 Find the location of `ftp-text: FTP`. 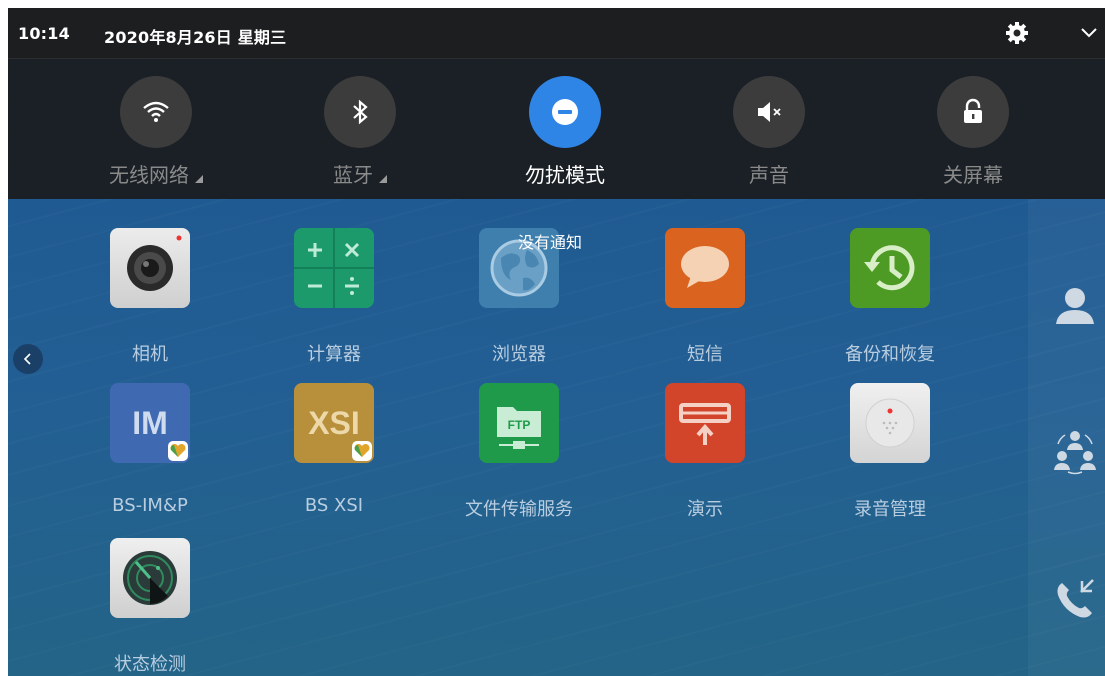

ftp-text: FTP is located at coordinates (519, 425).